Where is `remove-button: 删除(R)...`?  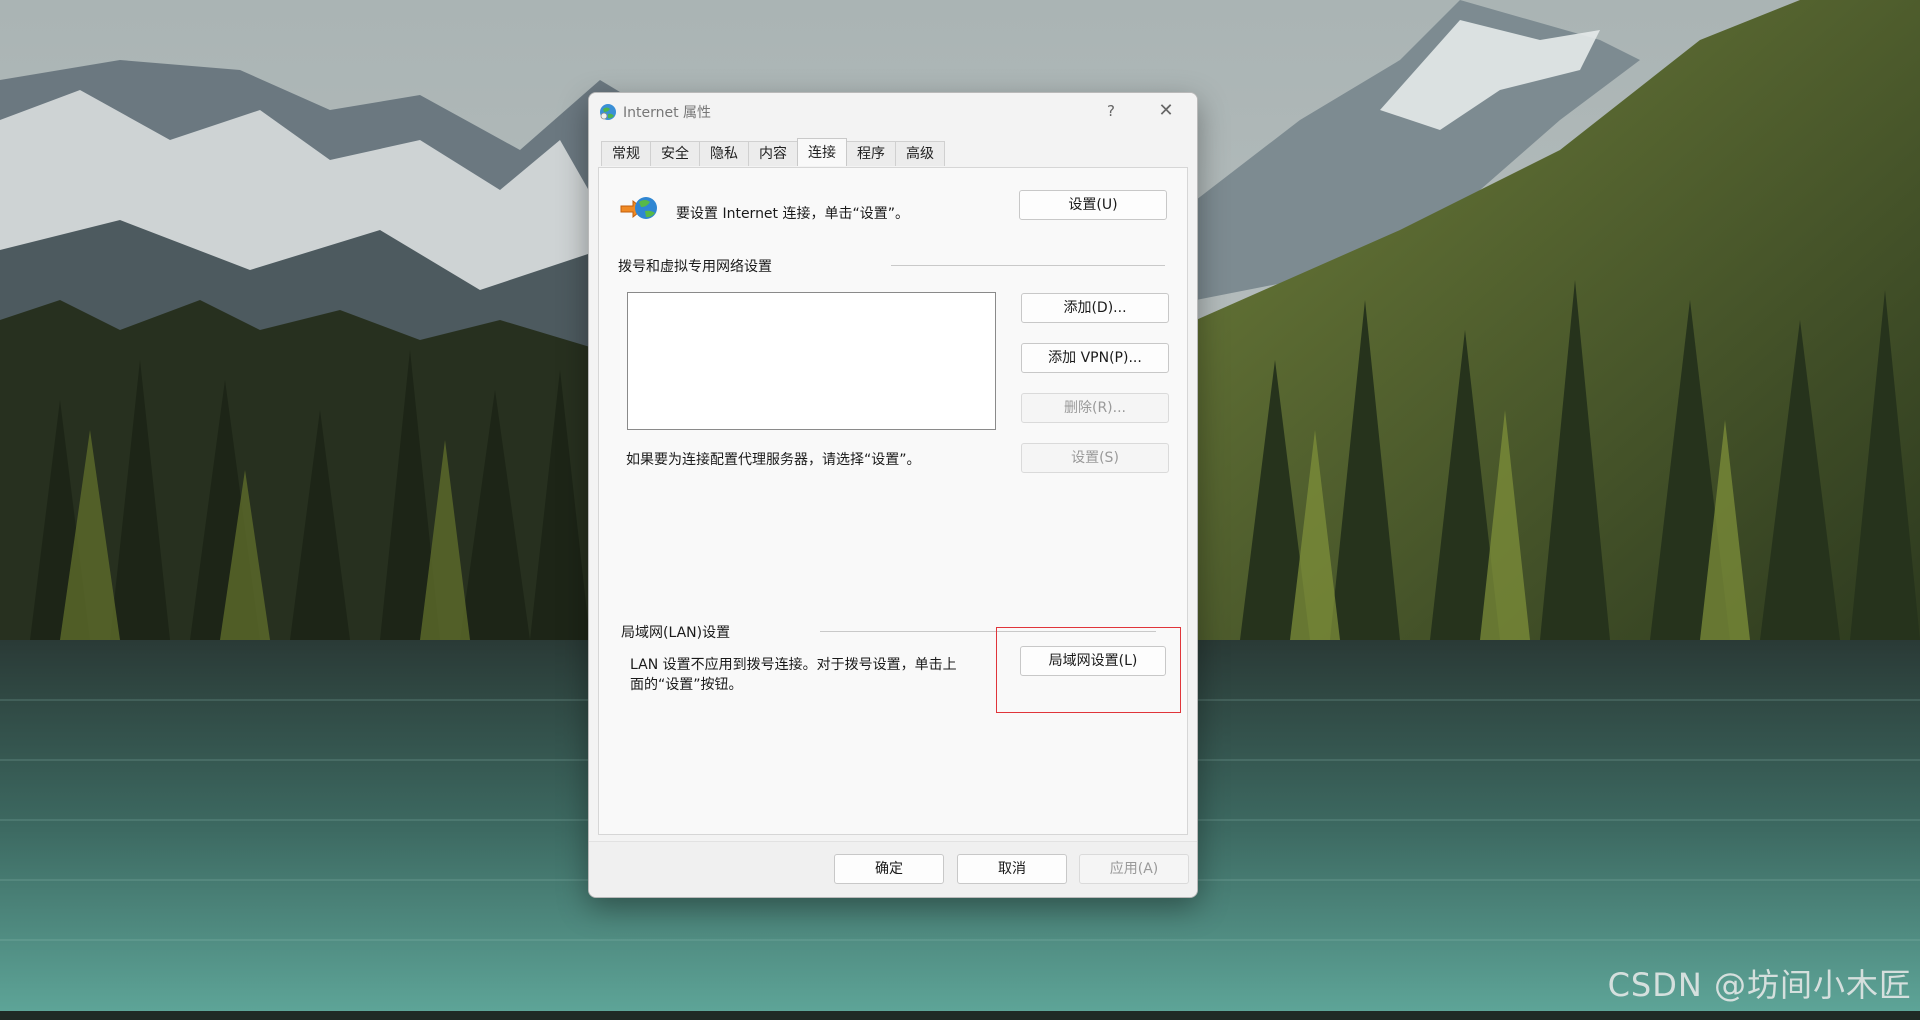
remove-button: 删除(R)... is located at coordinates (1095, 408).